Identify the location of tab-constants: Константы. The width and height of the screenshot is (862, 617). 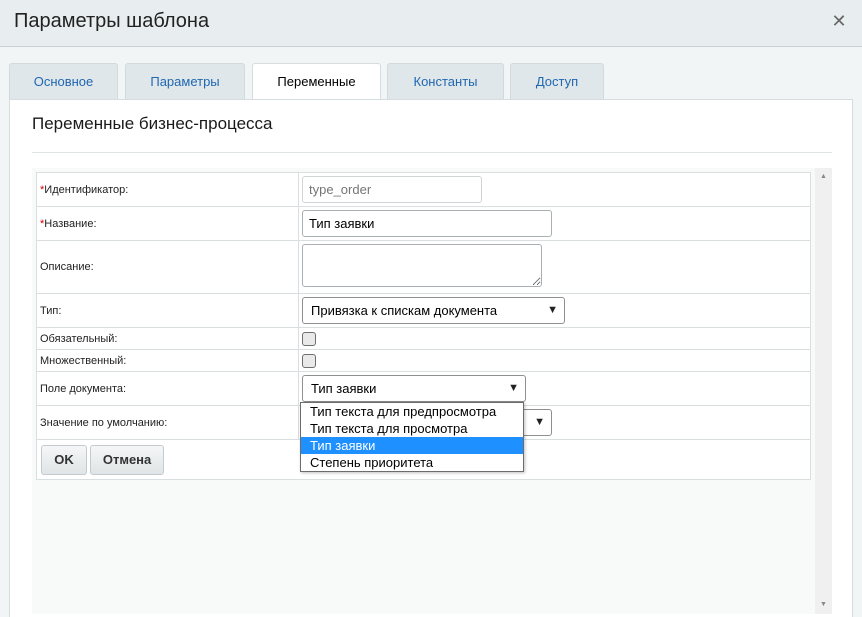
(445, 81).